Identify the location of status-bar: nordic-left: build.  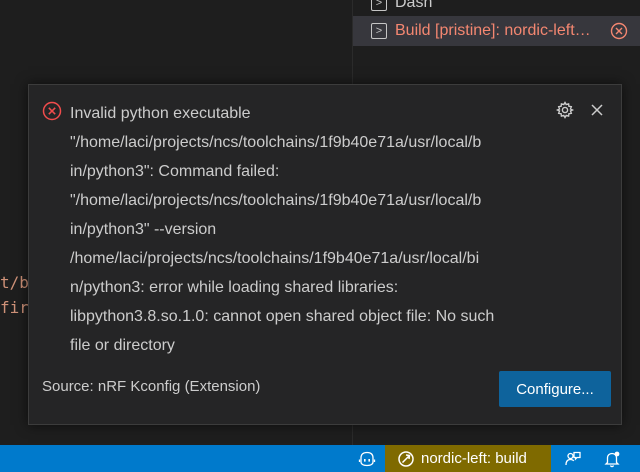
(320, 458).